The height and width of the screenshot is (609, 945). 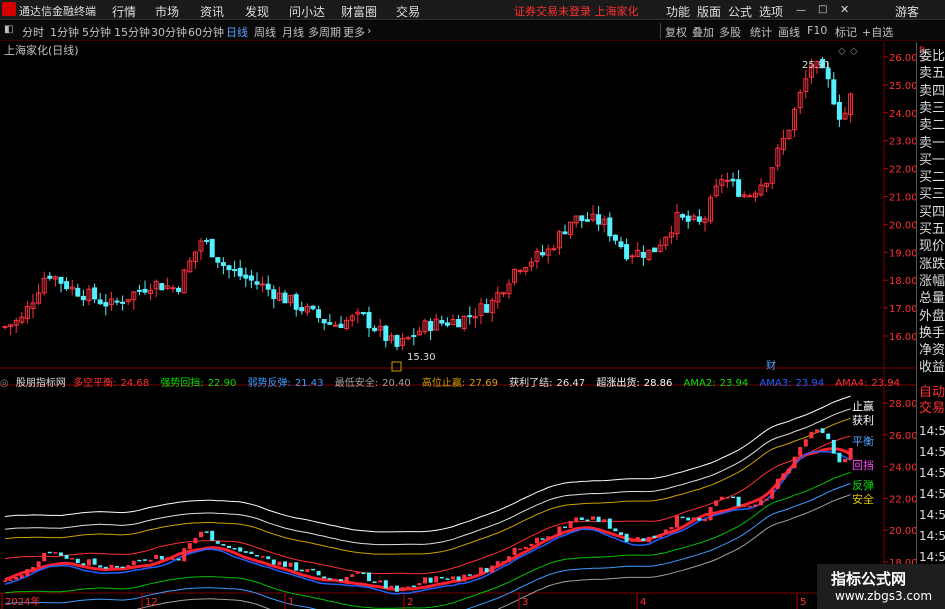 What do you see at coordinates (932, 557) in the screenshot?
I see `side-time-6: 14:56` at bounding box center [932, 557].